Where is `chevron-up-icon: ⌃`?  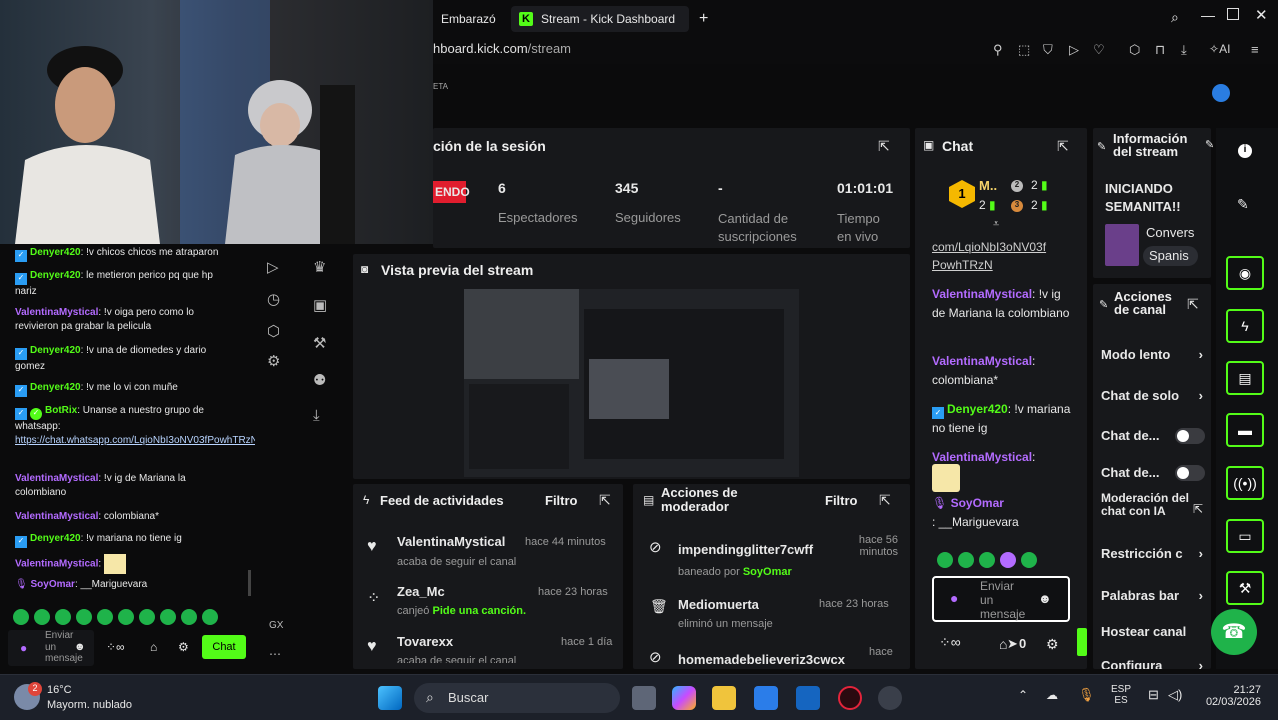 chevron-up-icon: ⌃ is located at coordinates (1023, 695).